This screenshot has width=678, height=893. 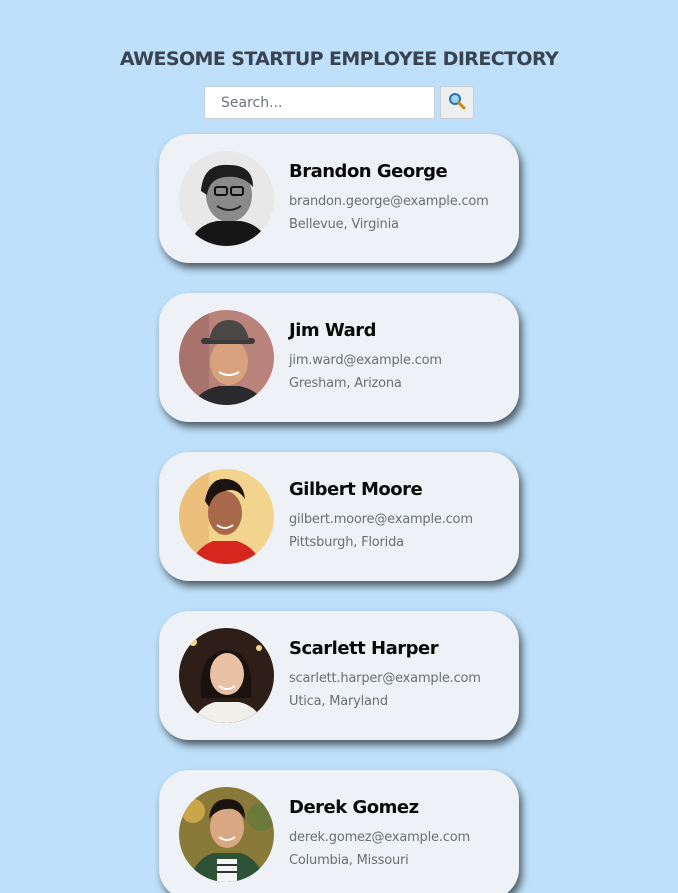 I want to click on employee-name: Scarlett Harper, so click(x=364, y=648).